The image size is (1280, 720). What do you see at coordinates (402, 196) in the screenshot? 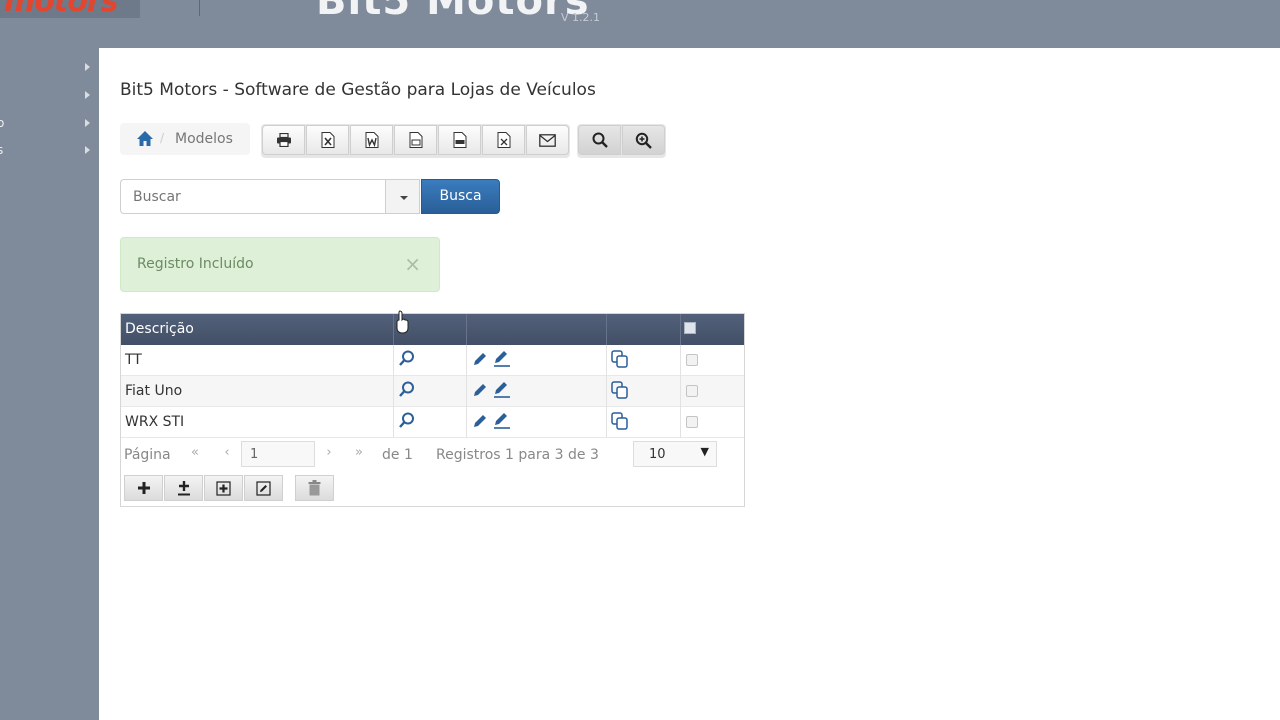
I see `search-options-dropdown` at bounding box center [402, 196].